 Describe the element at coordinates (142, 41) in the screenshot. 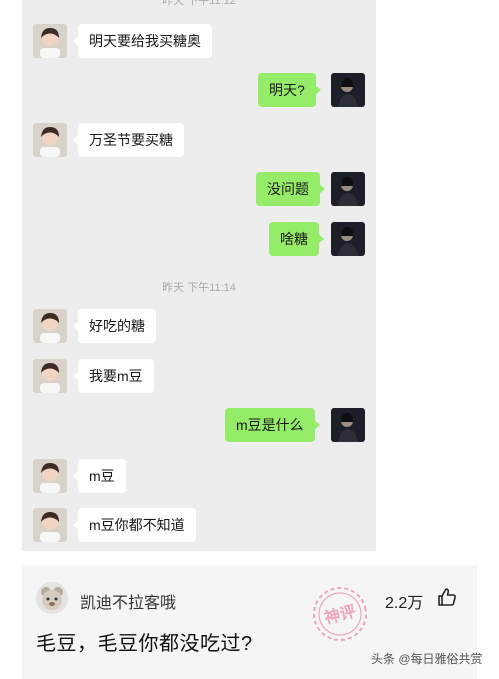

I see `message-bubble-incoming: 明天要给我买糖奥` at that location.